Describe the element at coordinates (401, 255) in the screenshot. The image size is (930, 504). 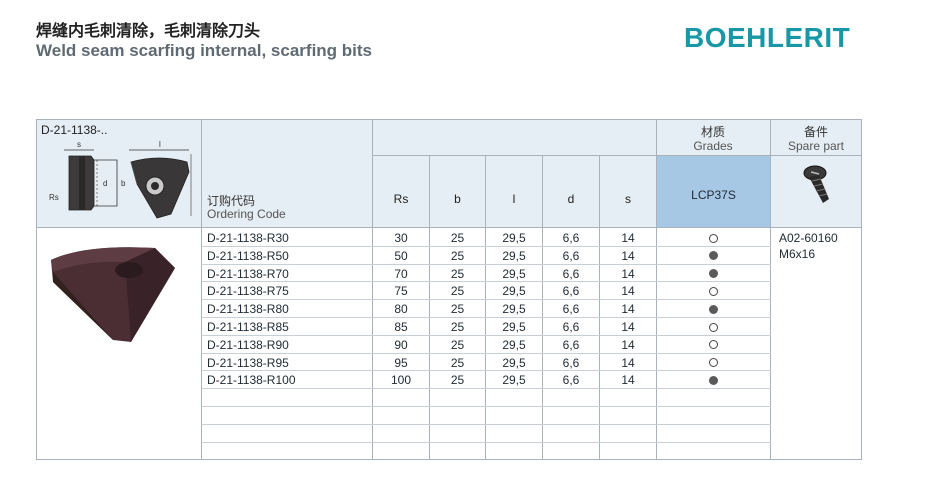
I see `row-value-rs: 50` at that location.